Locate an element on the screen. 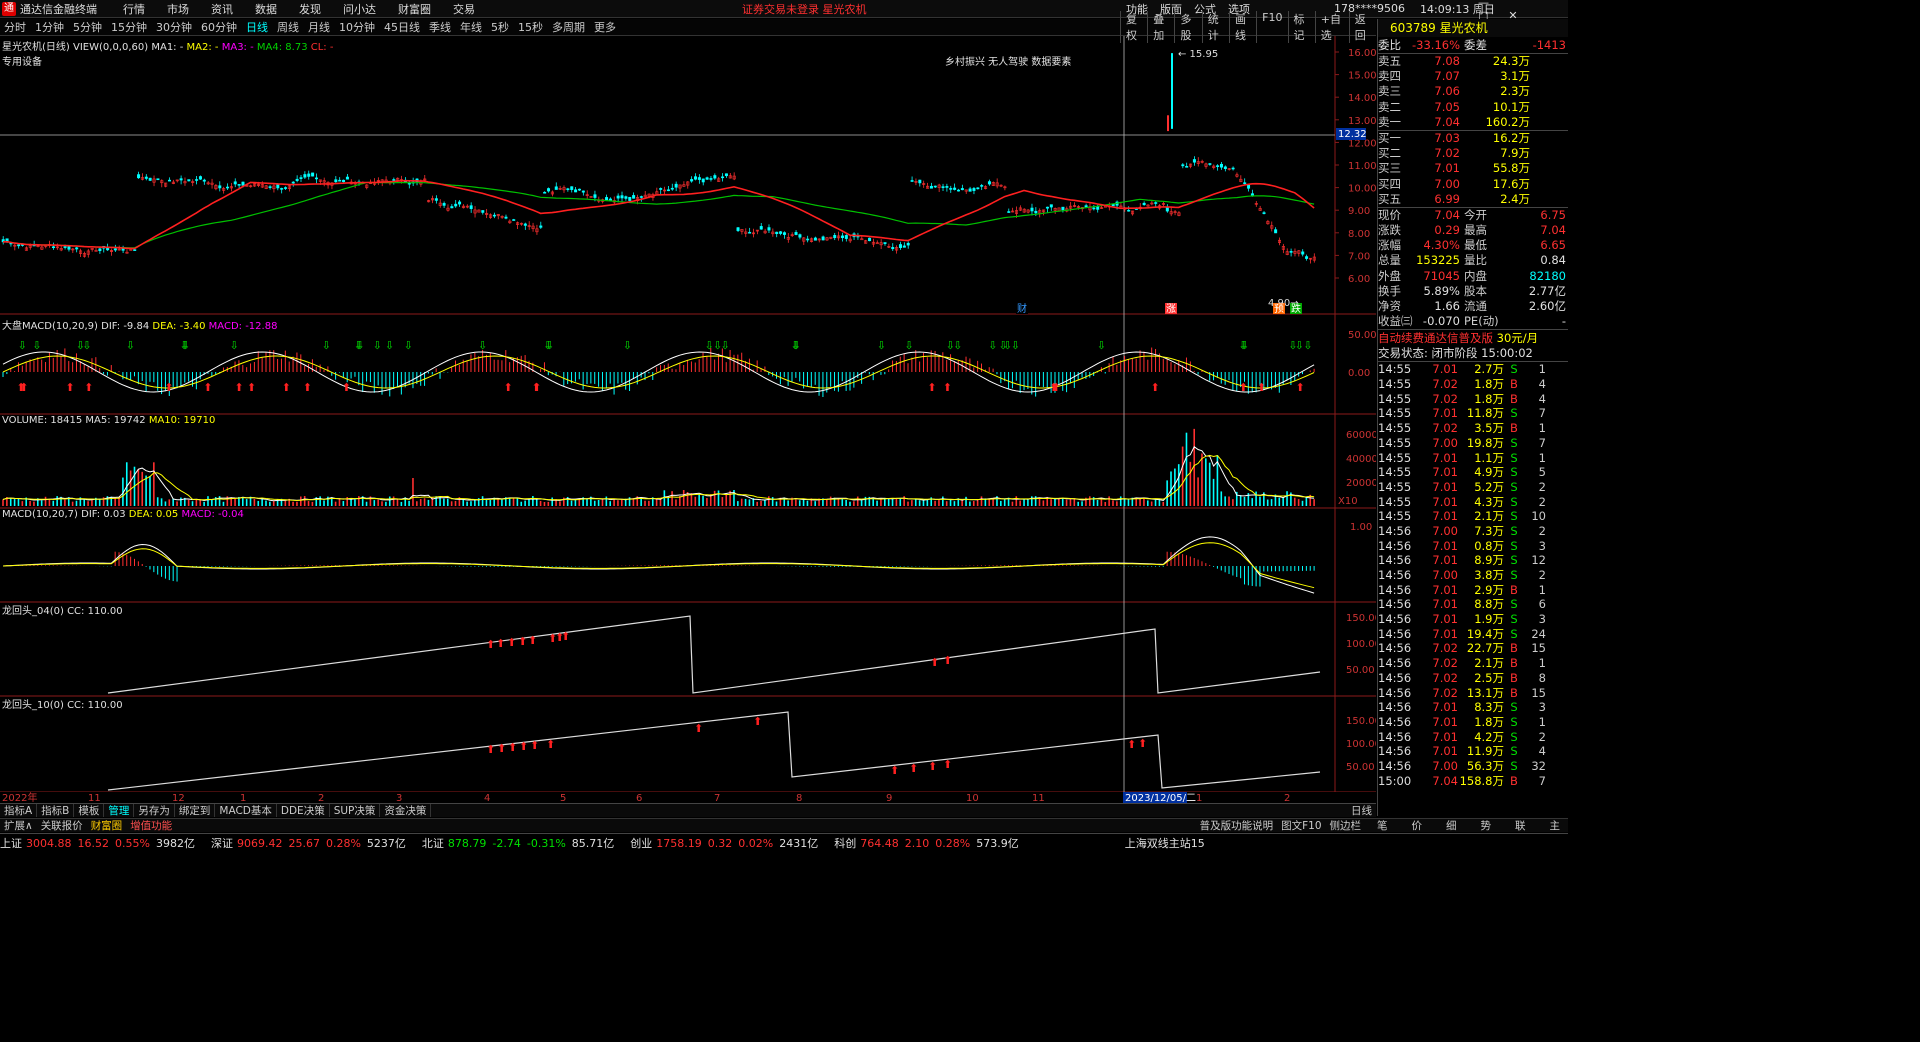 The image size is (1920, 1042). period-tab-15: 多周期 is located at coordinates (568, 27).